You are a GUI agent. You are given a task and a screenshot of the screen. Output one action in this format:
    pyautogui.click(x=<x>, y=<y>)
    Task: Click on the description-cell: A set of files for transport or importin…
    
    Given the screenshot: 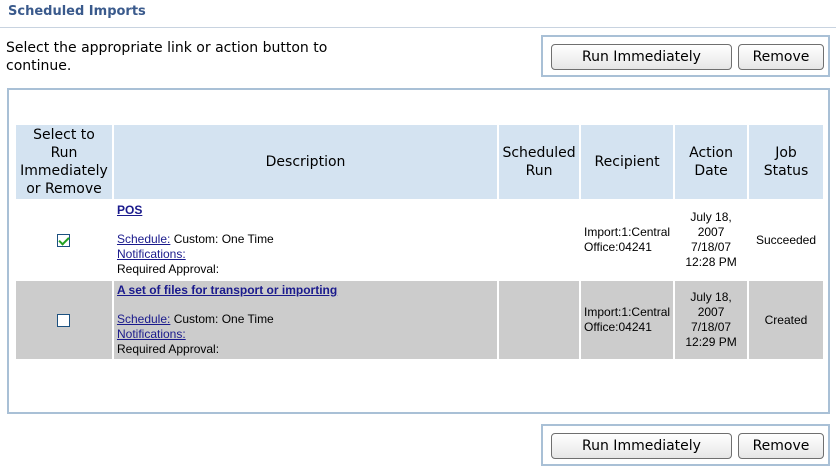 What is the action you would take?
    pyautogui.click(x=305, y=320)
    